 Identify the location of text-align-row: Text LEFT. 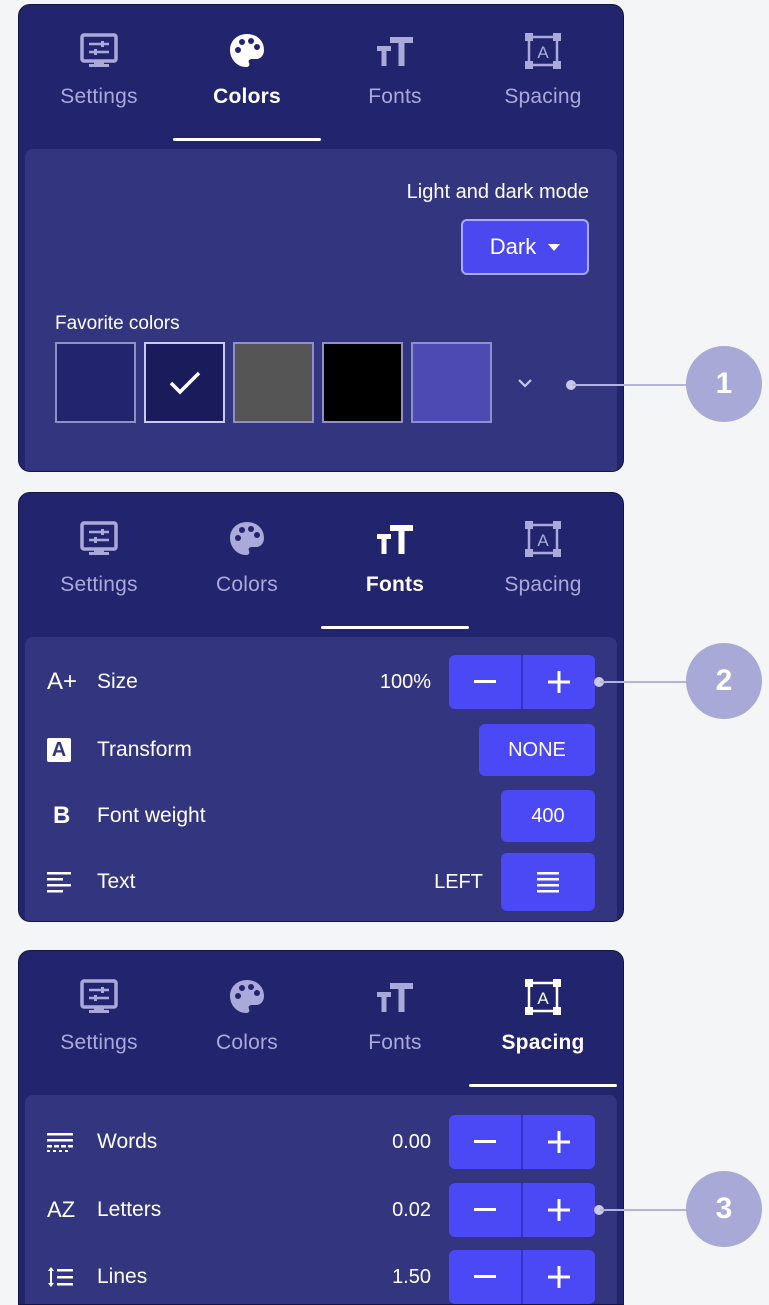
(321, 882).